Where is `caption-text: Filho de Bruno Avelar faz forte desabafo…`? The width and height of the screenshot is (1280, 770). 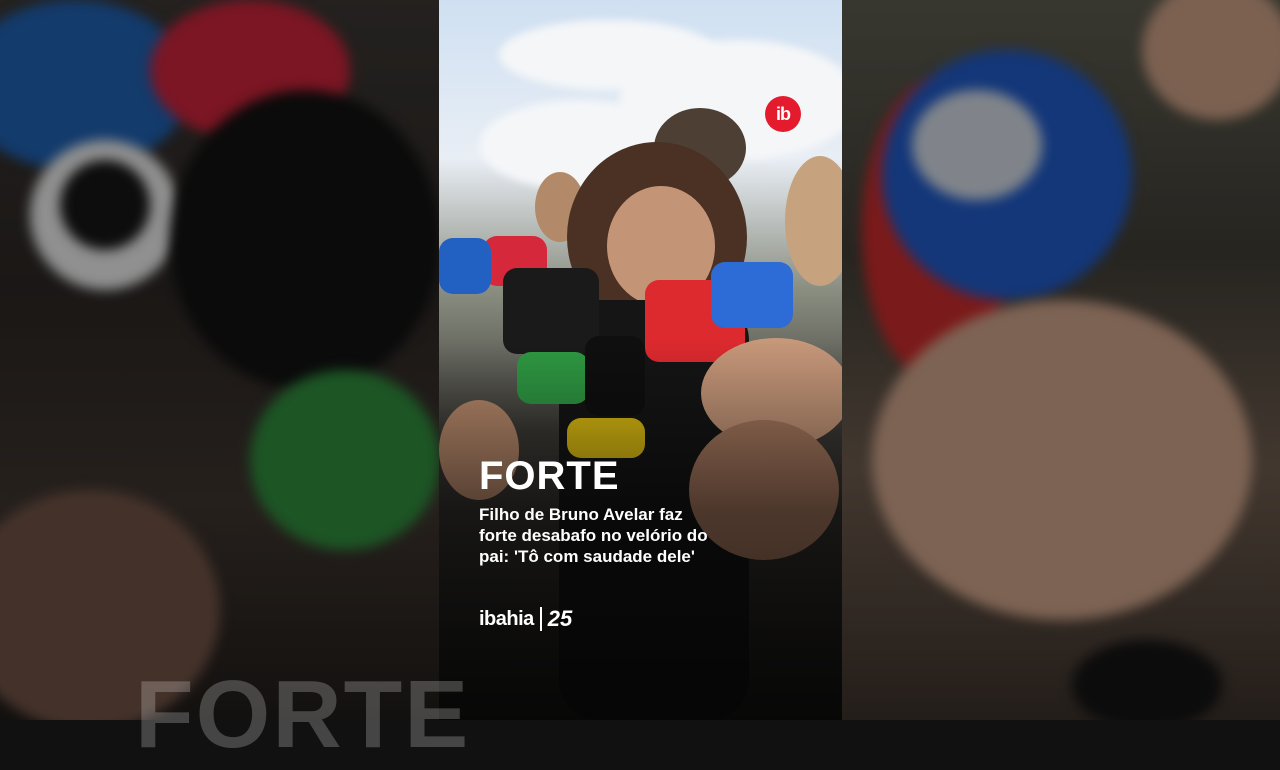
caption-text: Filho de Bruno Avelar faz forte desabafo… is located at coordinates (593, 535).